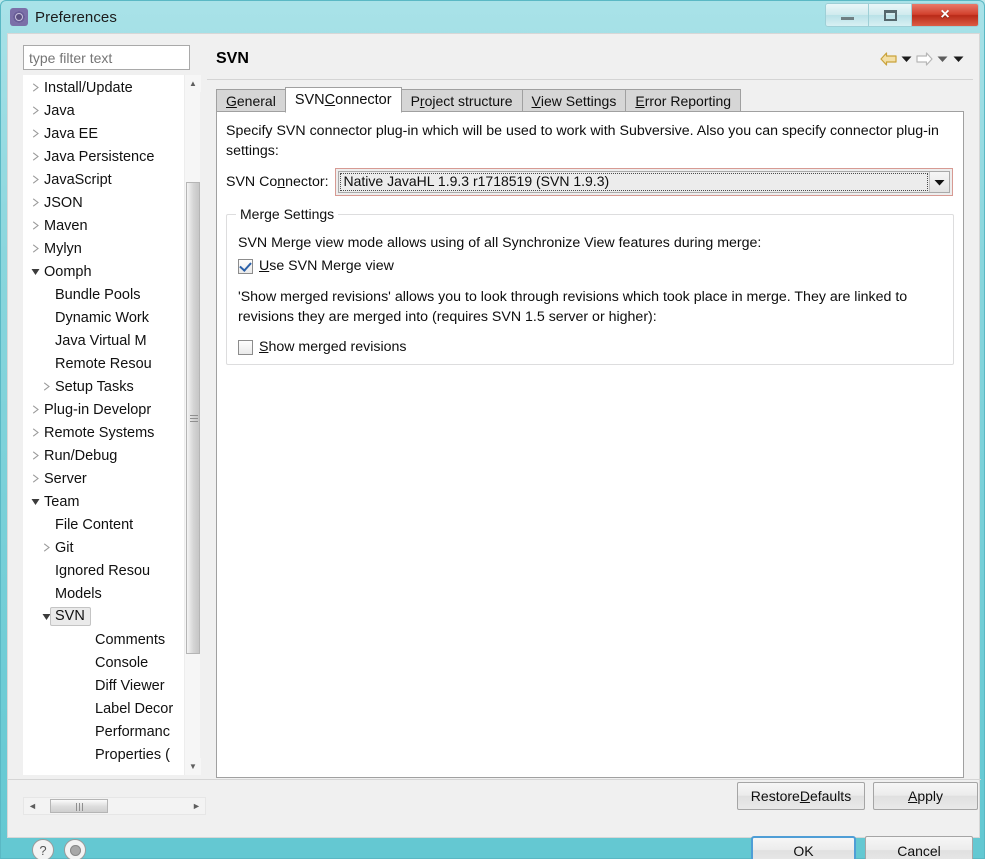 This screenshot has height=859, width=985. Describe the element at coordinates (100, 271) in the screenshot. I see `sidebar-item-oomph: Oomph` at that location.